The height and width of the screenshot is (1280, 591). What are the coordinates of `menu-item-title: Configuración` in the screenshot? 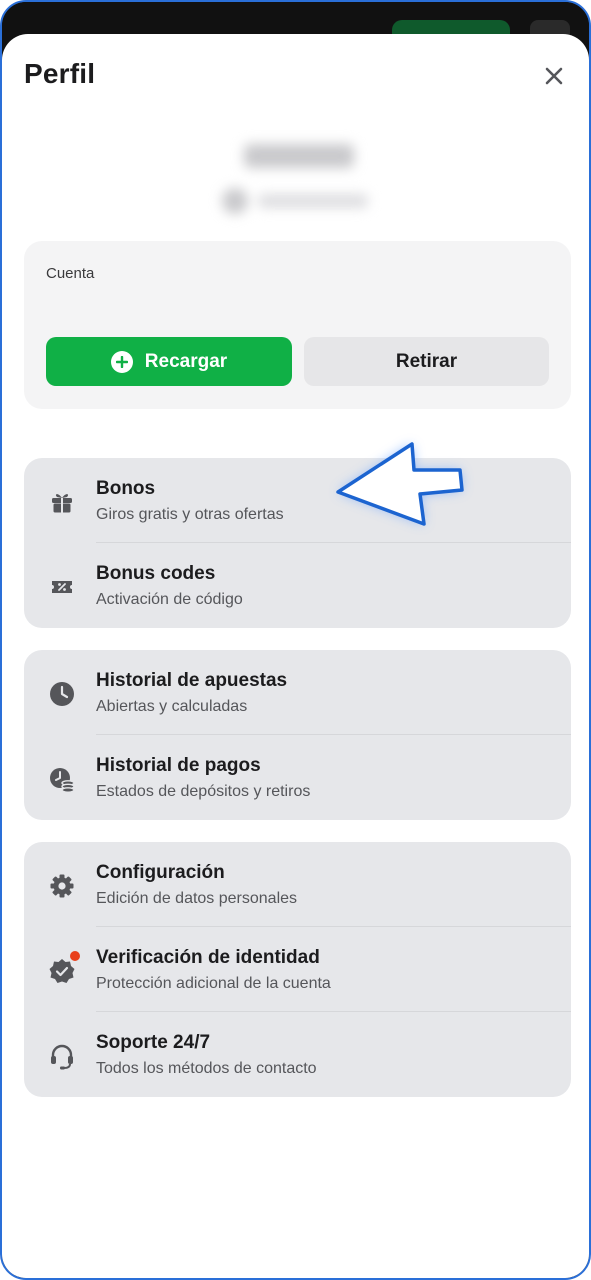 It's located at (160, 872).